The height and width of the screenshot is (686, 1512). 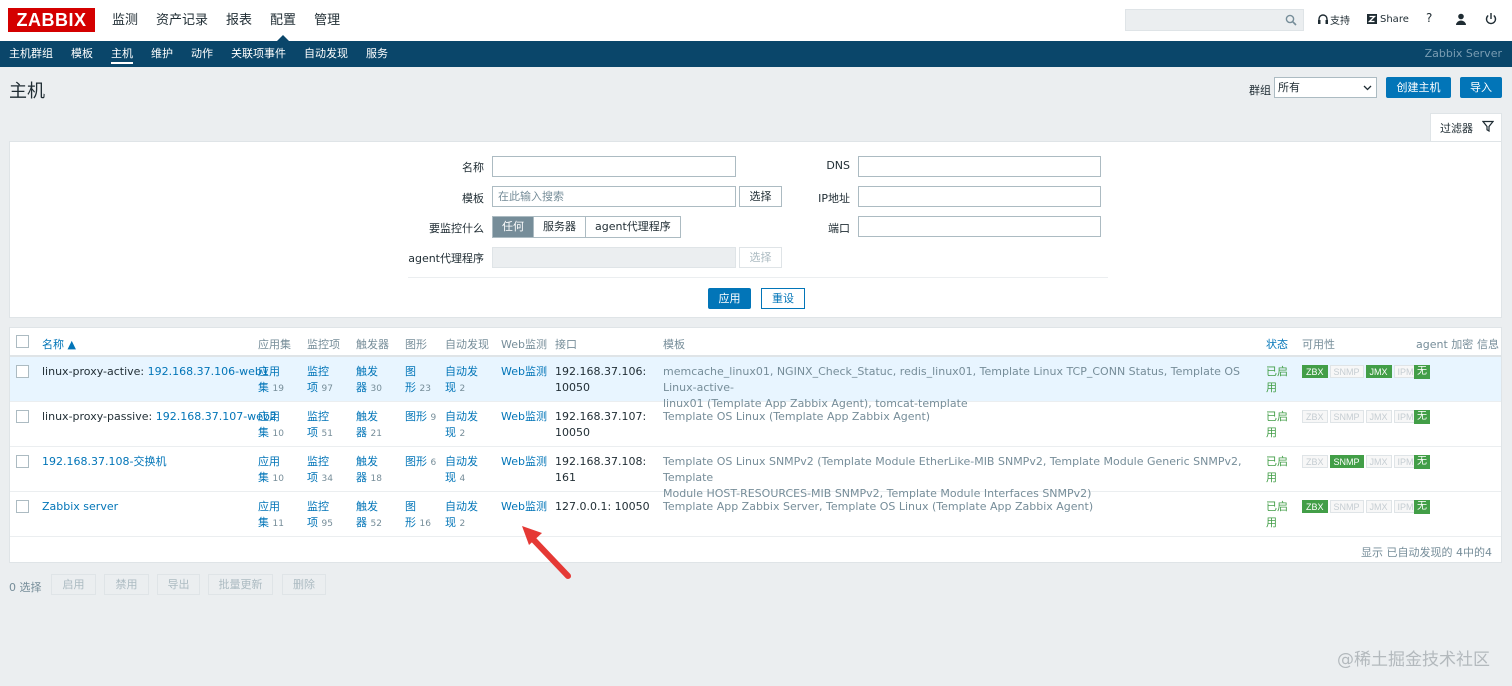 I want to click on menu-configuration: 配置, so click(x=283, y=20).